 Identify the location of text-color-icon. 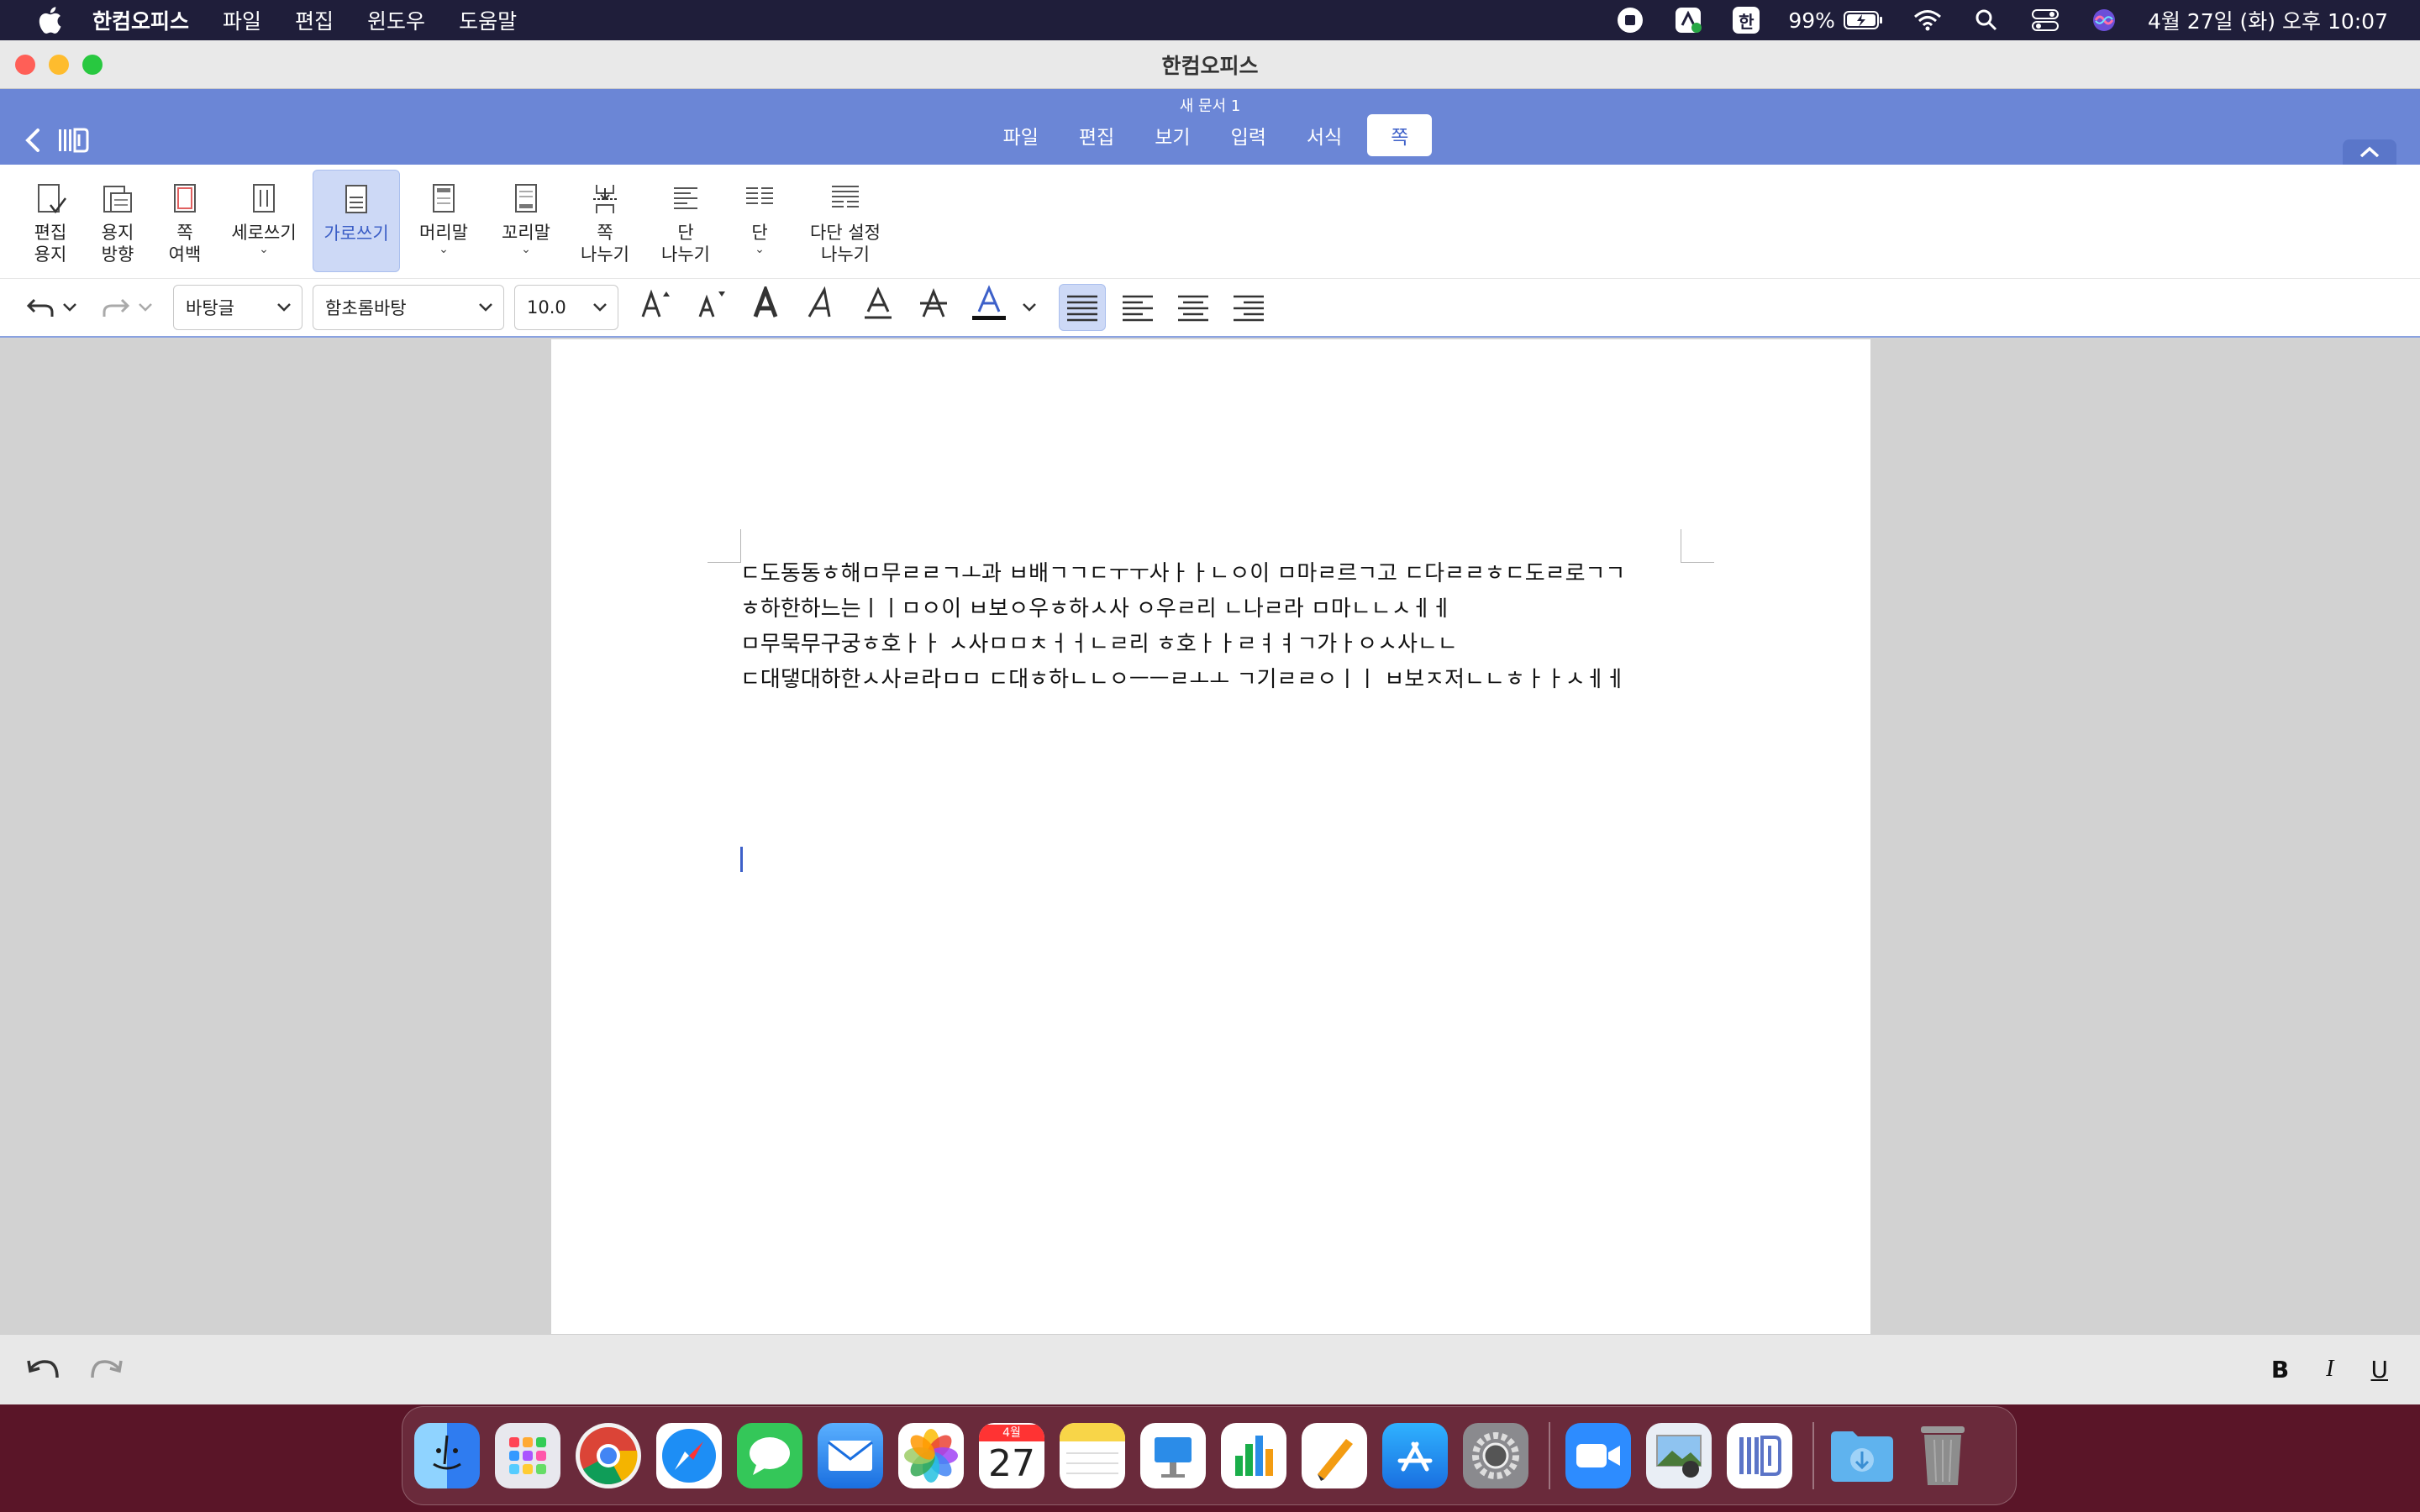
(989, 307).